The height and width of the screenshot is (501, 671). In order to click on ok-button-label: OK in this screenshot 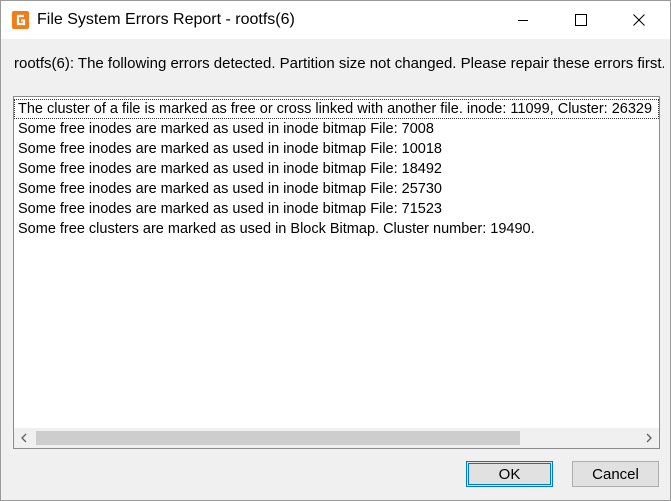, I will do `click(509, 474)`.